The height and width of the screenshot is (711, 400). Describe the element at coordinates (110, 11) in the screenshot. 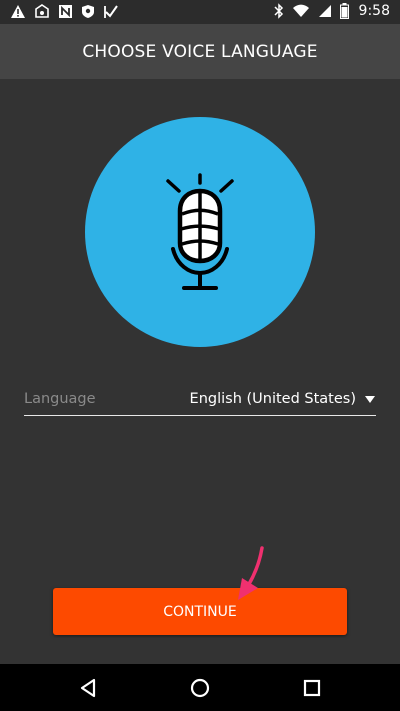

I see `check-flag-icon` at that location.